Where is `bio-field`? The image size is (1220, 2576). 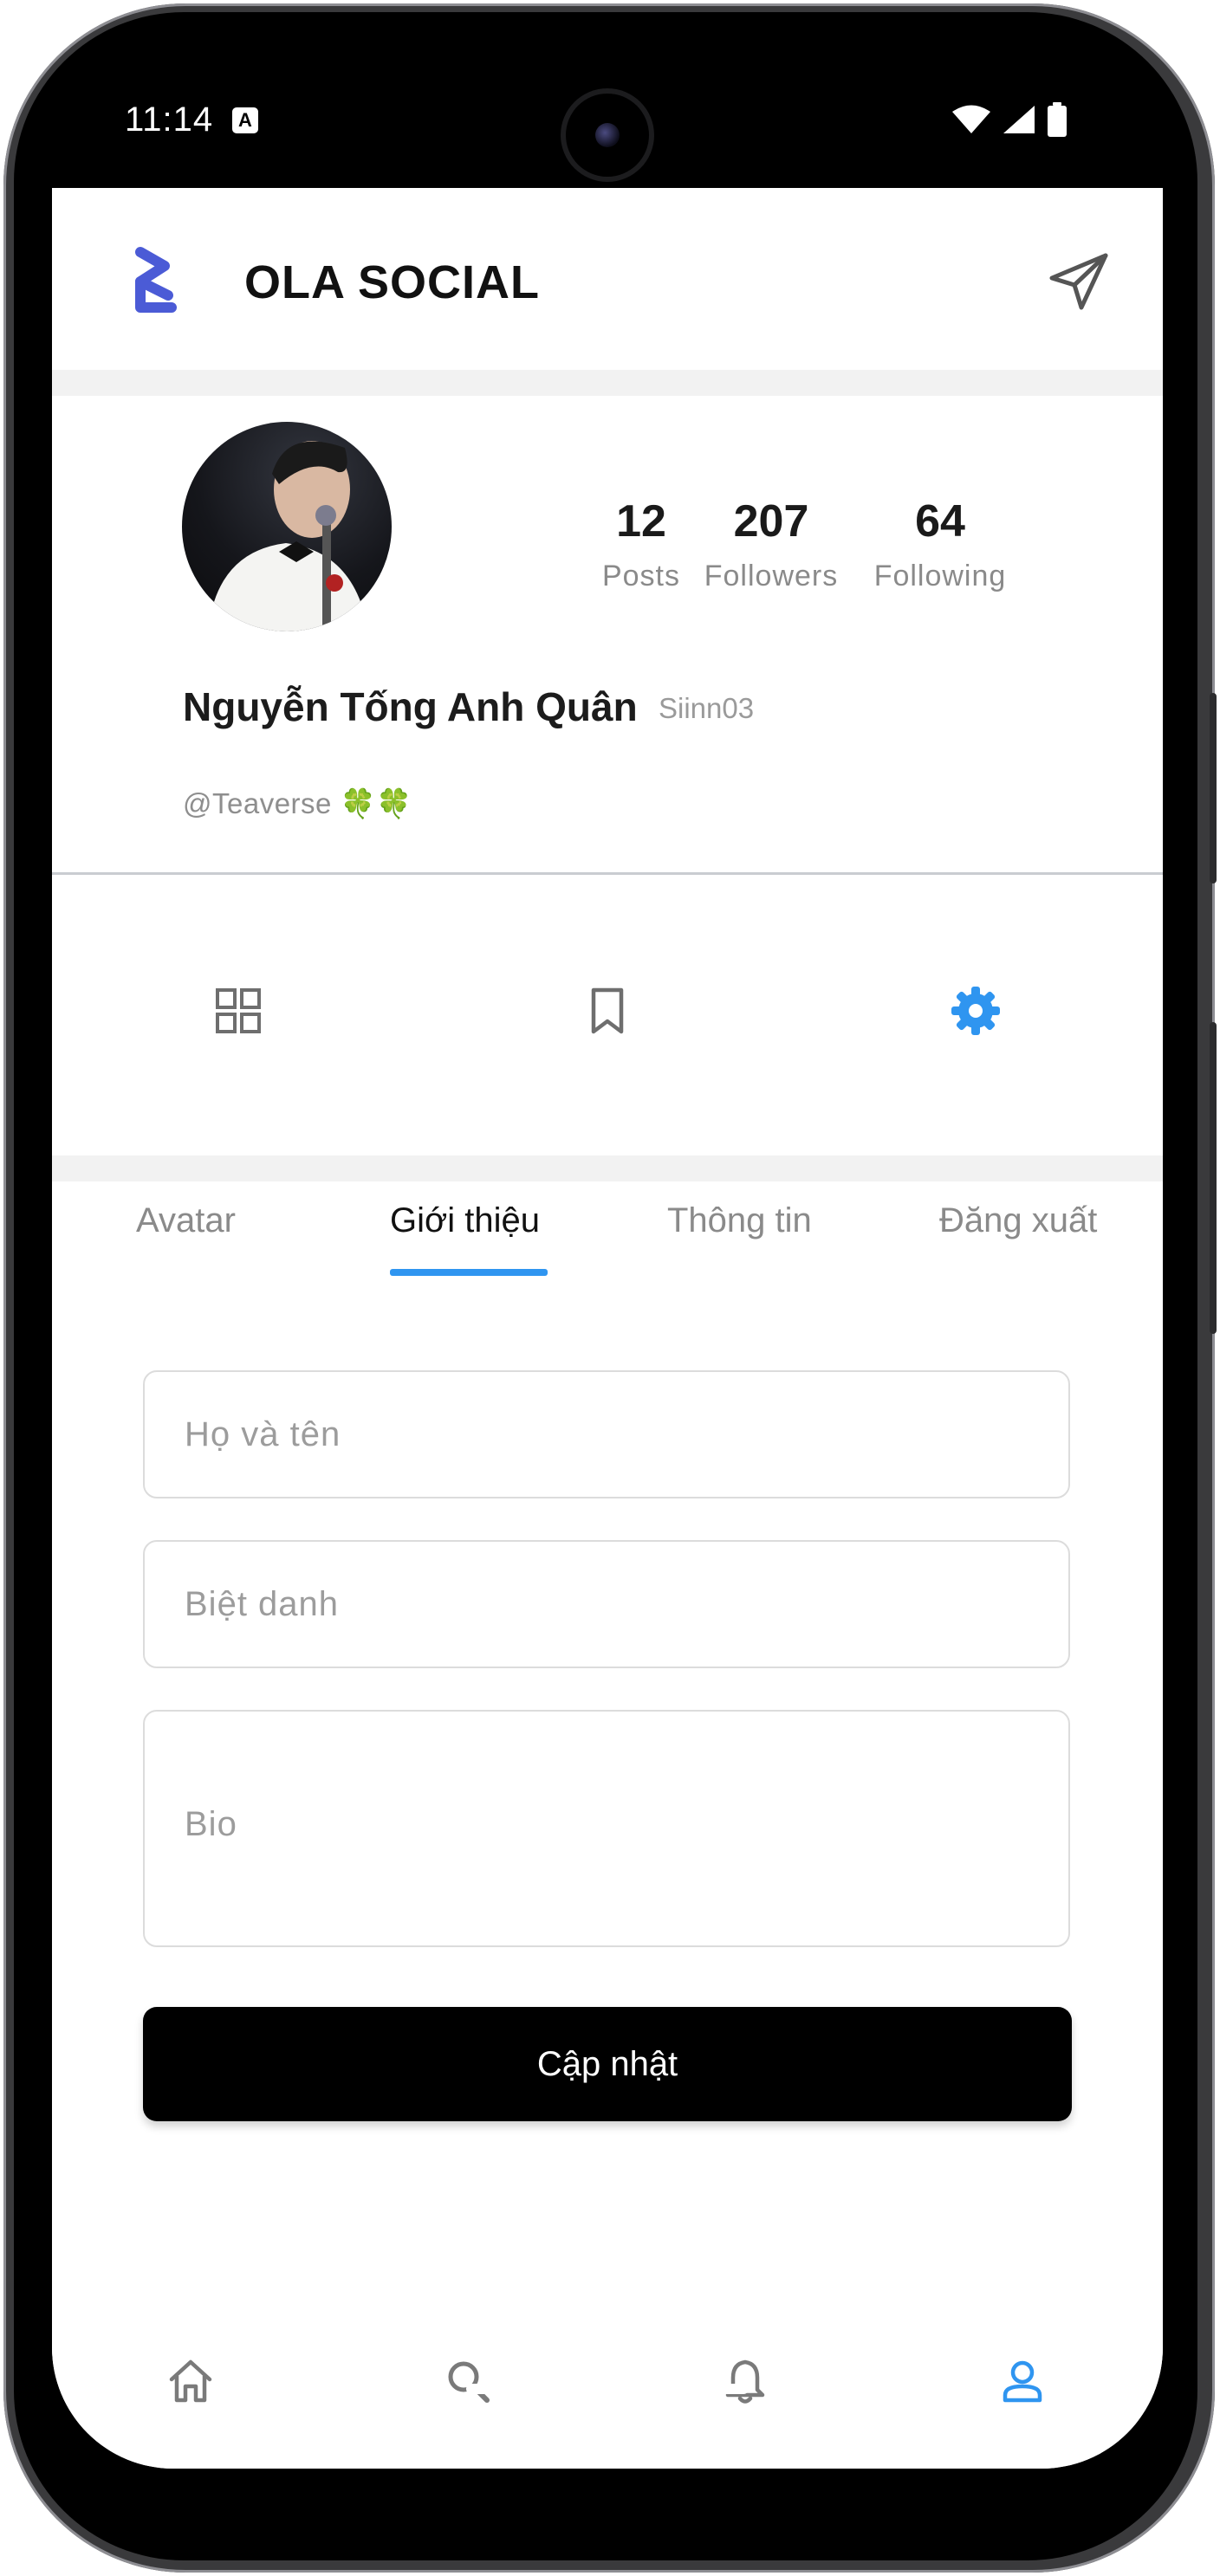
bio-field is located at coordinates (606, 1828).